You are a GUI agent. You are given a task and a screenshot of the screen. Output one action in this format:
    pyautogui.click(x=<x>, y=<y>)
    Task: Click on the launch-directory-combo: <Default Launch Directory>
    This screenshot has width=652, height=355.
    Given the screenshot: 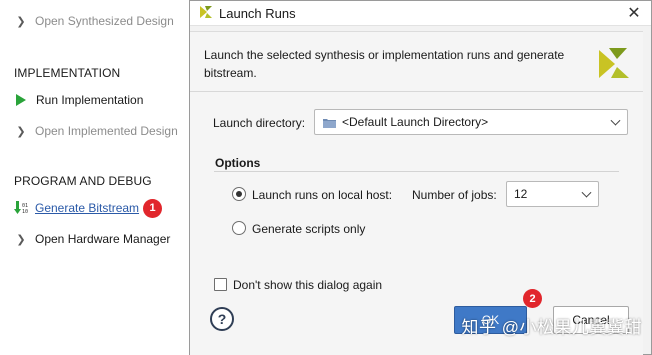 What is the action you would take?
    pyautogui.click(x=471, y=122)
    